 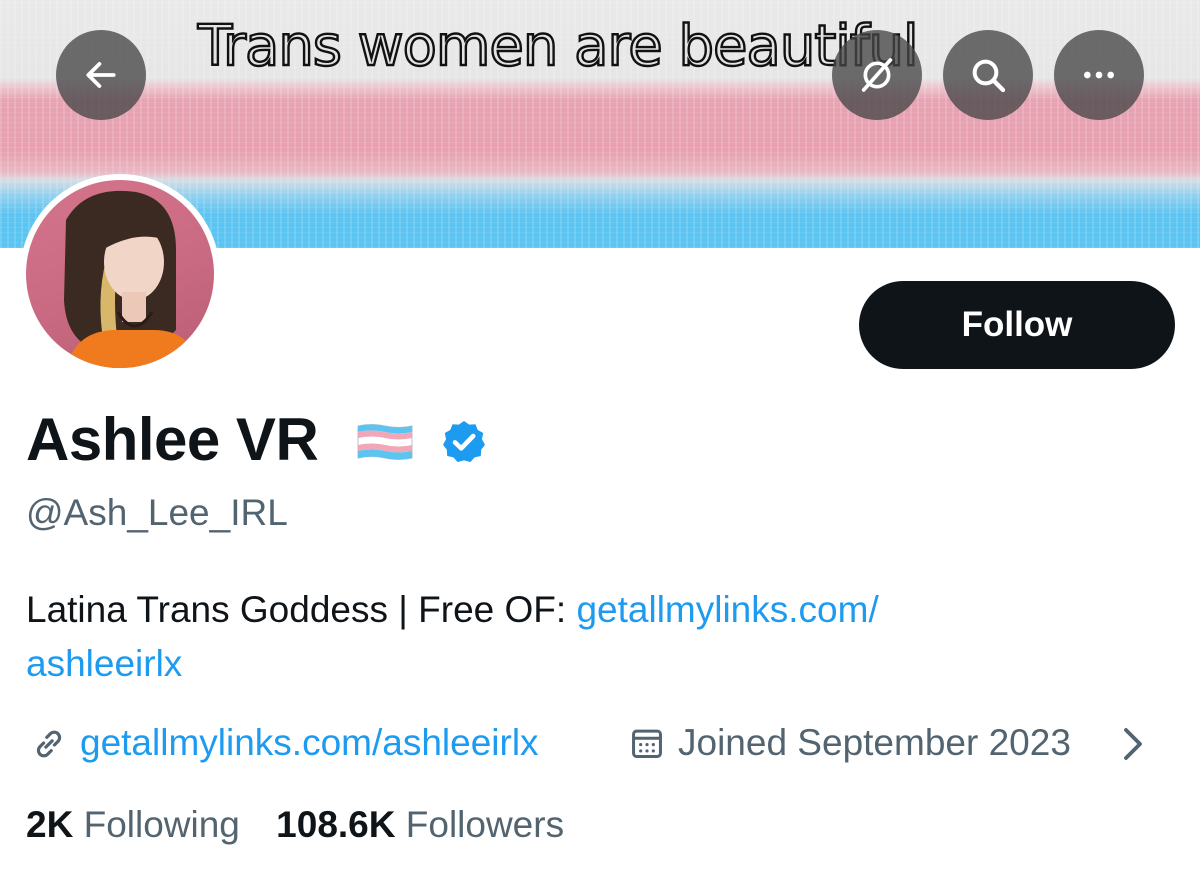 I want to click on website-link: getallmylinks.com/ashleeirlx, so click(x=309, y=743).